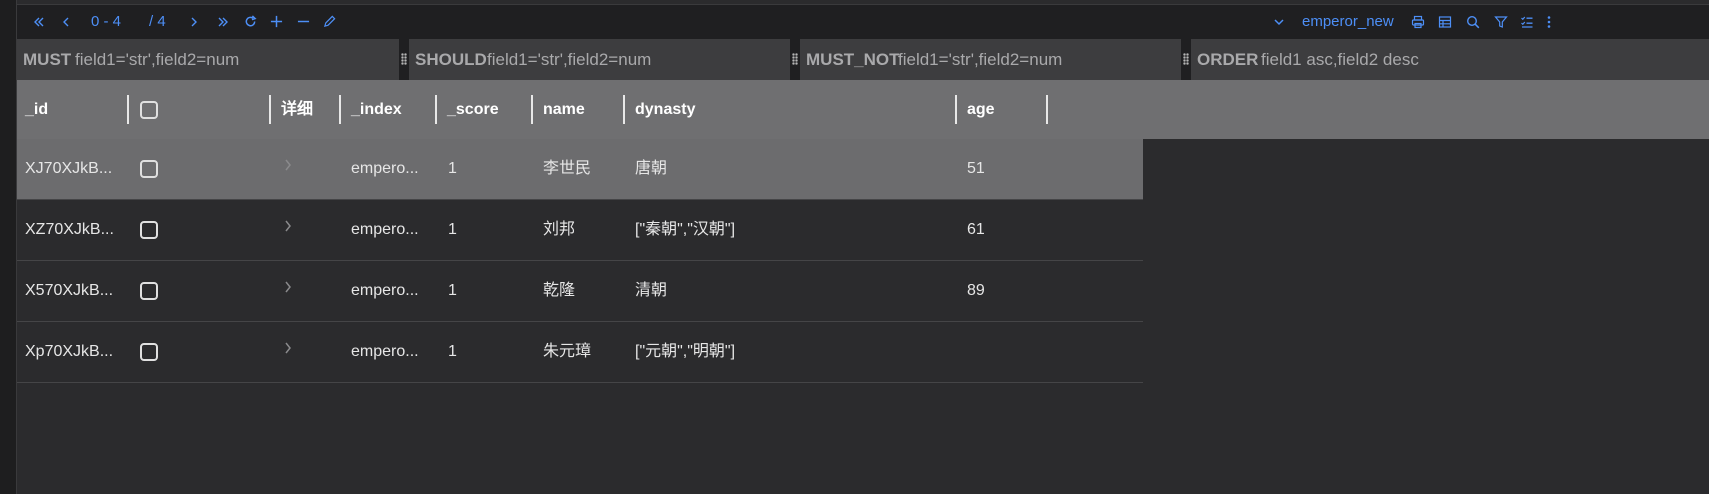  What do you see at coordinates (8, 247) in the screenshot?
I see `left-panel-edge` at bounding box center [8, 247].